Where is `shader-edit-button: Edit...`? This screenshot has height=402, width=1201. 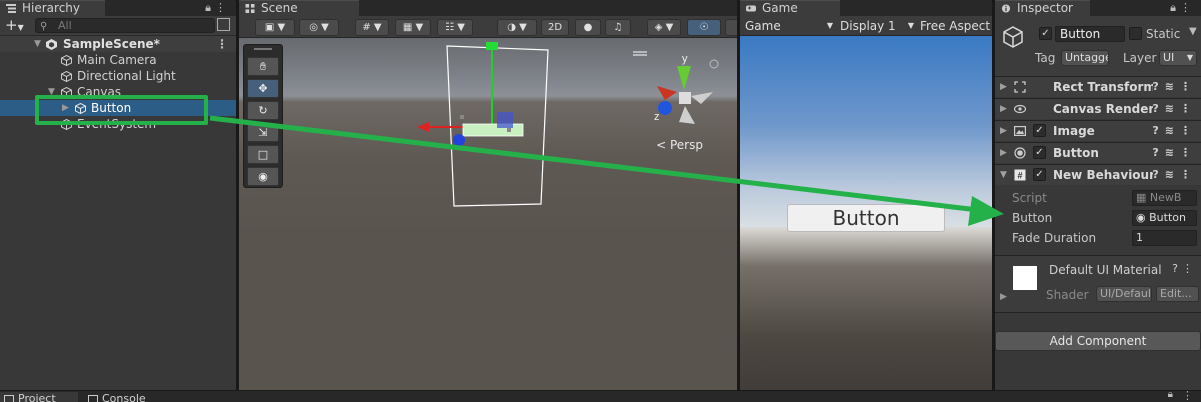
shader-edit-button: Edit... is located at coordinates (1177, 294).